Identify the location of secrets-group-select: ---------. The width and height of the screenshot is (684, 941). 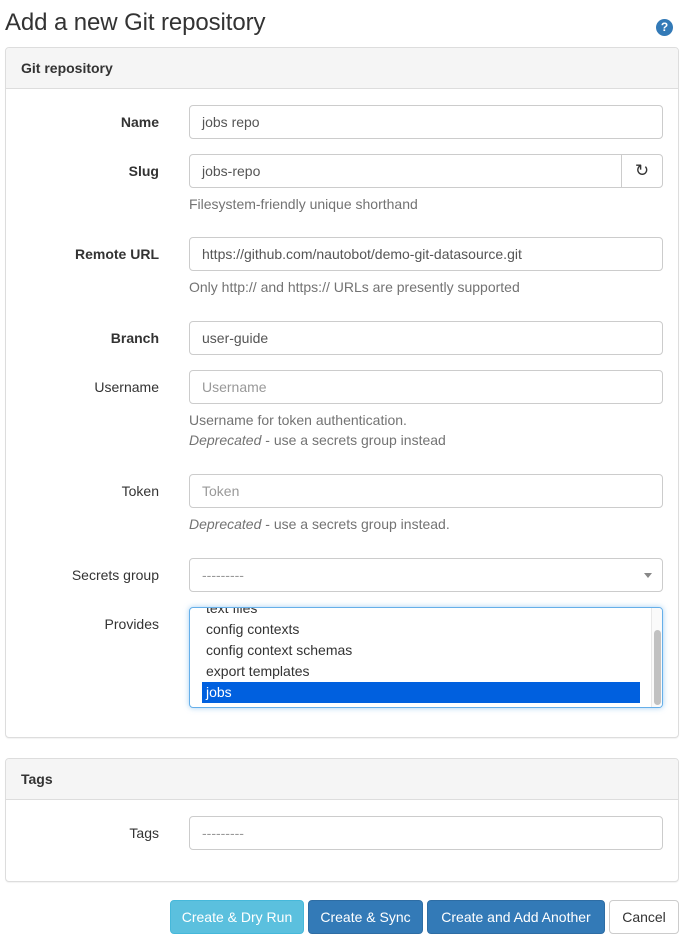
(426, 575).